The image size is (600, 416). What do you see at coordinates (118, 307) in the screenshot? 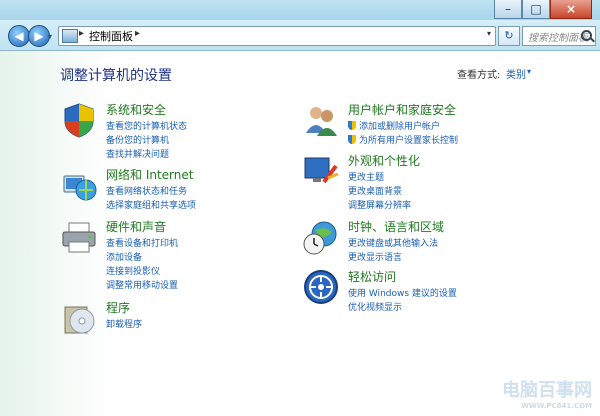
I see `category-title: 程序` at bounding box center [118, 307].